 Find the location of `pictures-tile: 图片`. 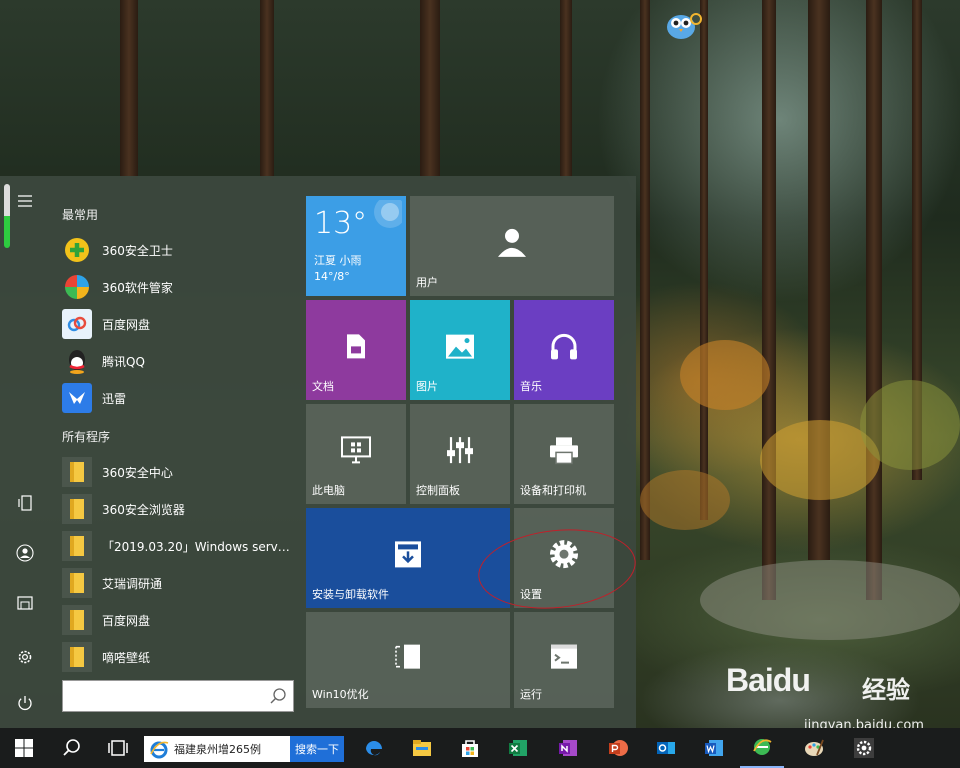

pictures-tile: 图片 is located at coordinates (460, 350).